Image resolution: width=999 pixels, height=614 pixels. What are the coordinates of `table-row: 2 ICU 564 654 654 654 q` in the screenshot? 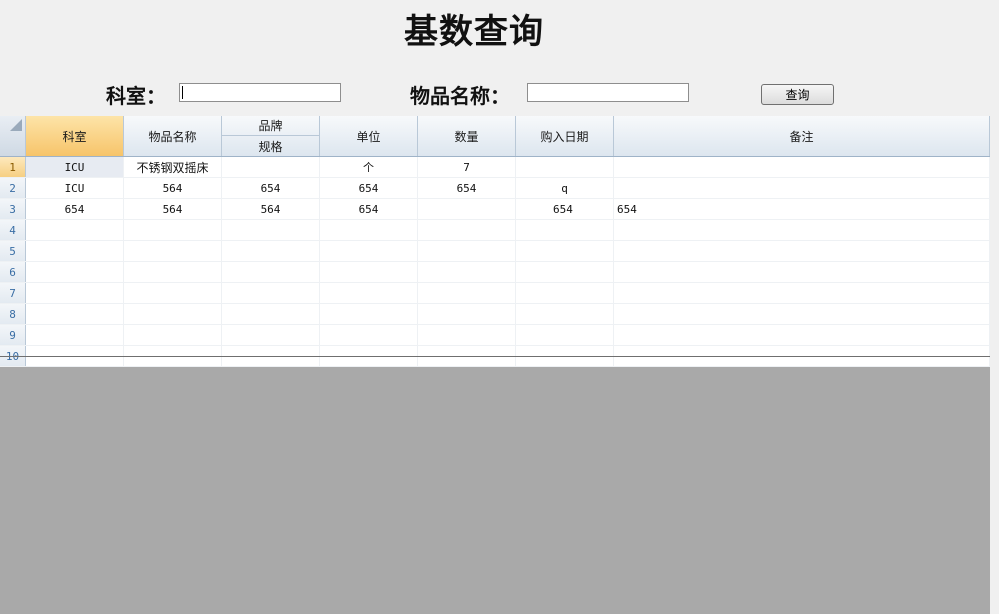 It's located at (495, 188).